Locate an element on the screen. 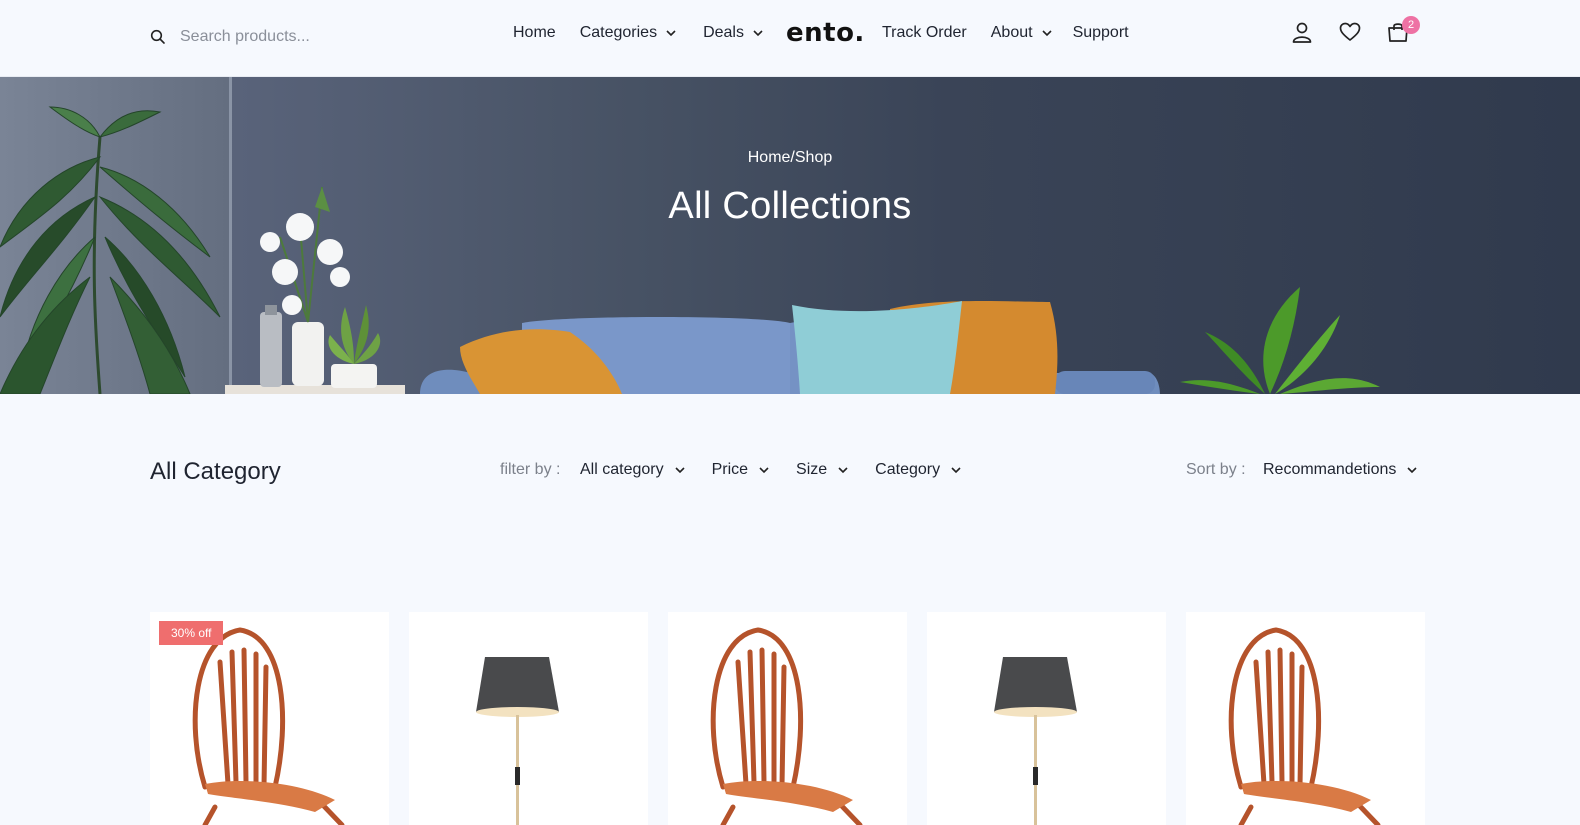 Image resolution: width=1580 pixels, height=825 pixels. search-bar is located at coordinates (280, 37).